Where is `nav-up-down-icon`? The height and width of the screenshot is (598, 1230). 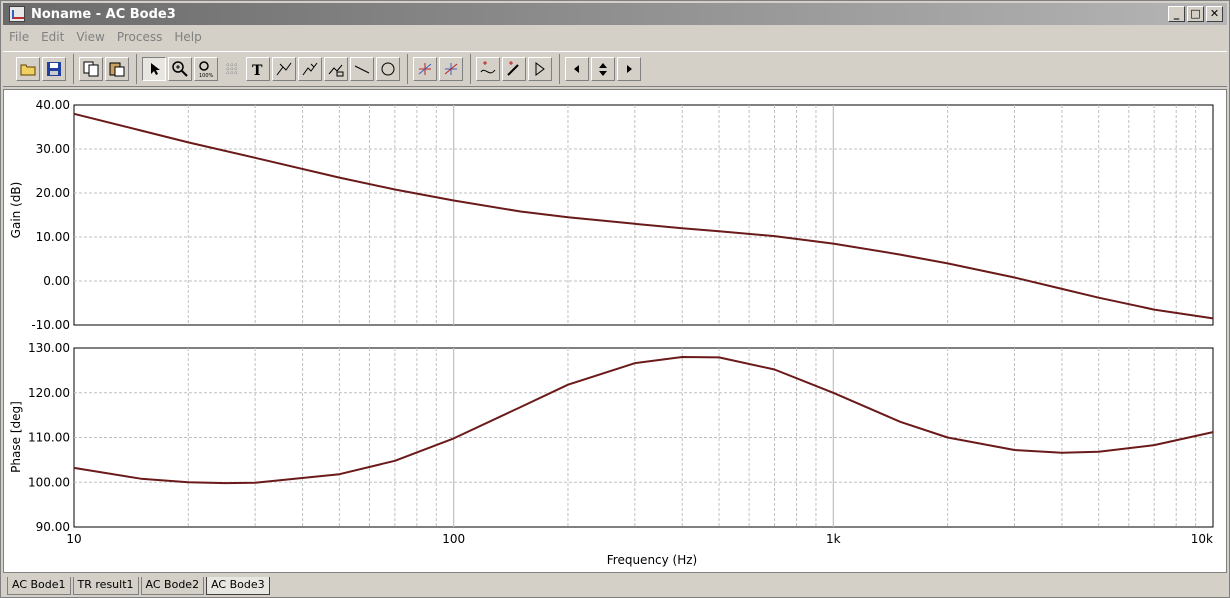
nav-up-down-icon is located at coordinates (603, 69).